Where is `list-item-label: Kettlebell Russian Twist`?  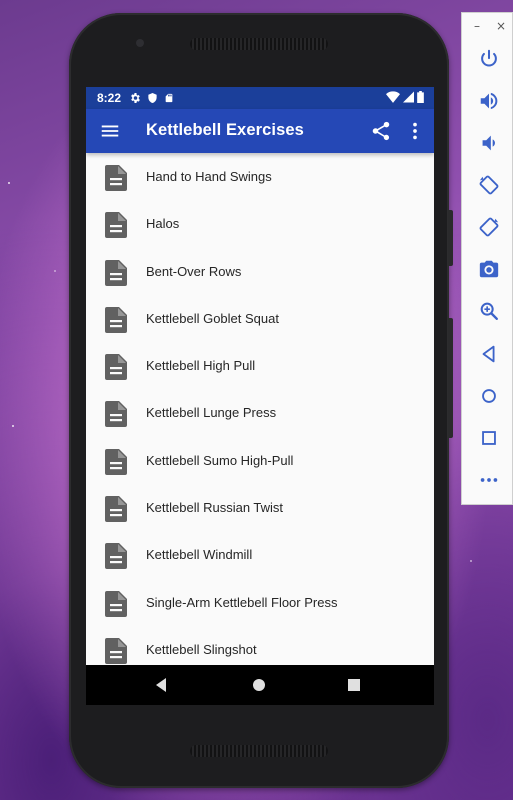
list-item-label: Kettlebell Russian Twist is located at coordinates (215, 508).